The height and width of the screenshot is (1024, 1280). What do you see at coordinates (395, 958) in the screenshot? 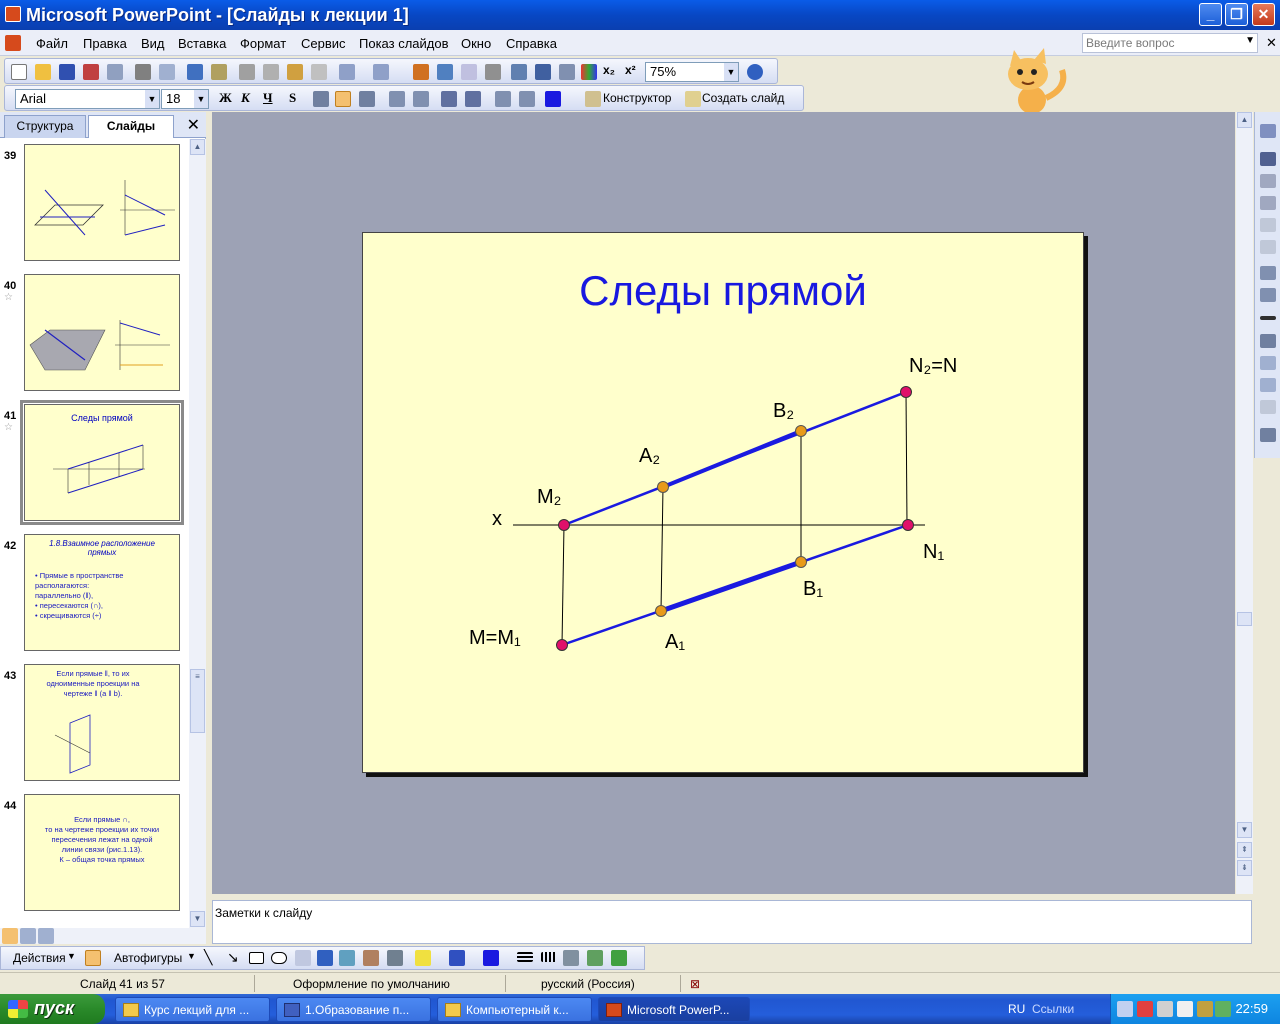
I see `insert-picture-icon` at bounding box center [395, 958].